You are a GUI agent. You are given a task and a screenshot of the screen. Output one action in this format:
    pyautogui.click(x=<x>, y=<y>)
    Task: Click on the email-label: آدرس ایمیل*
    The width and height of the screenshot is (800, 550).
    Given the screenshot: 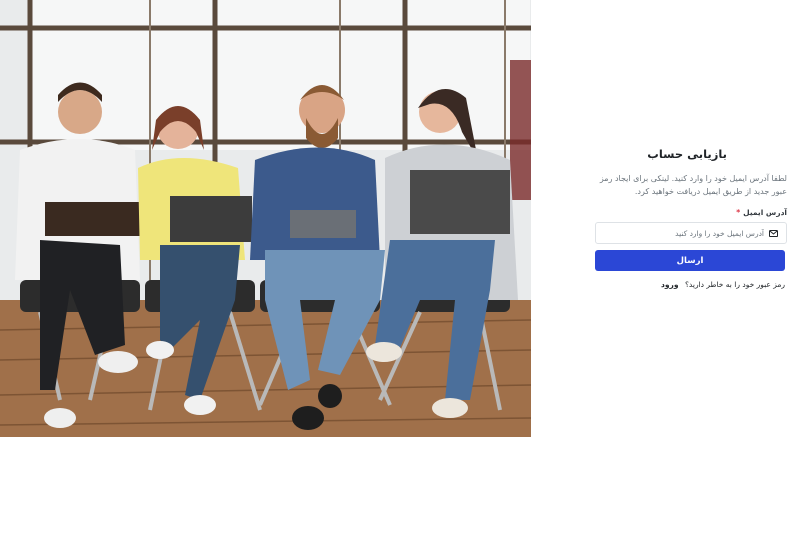 What is the action you would take?
    pyautogui.click(x=761, y=212)
    